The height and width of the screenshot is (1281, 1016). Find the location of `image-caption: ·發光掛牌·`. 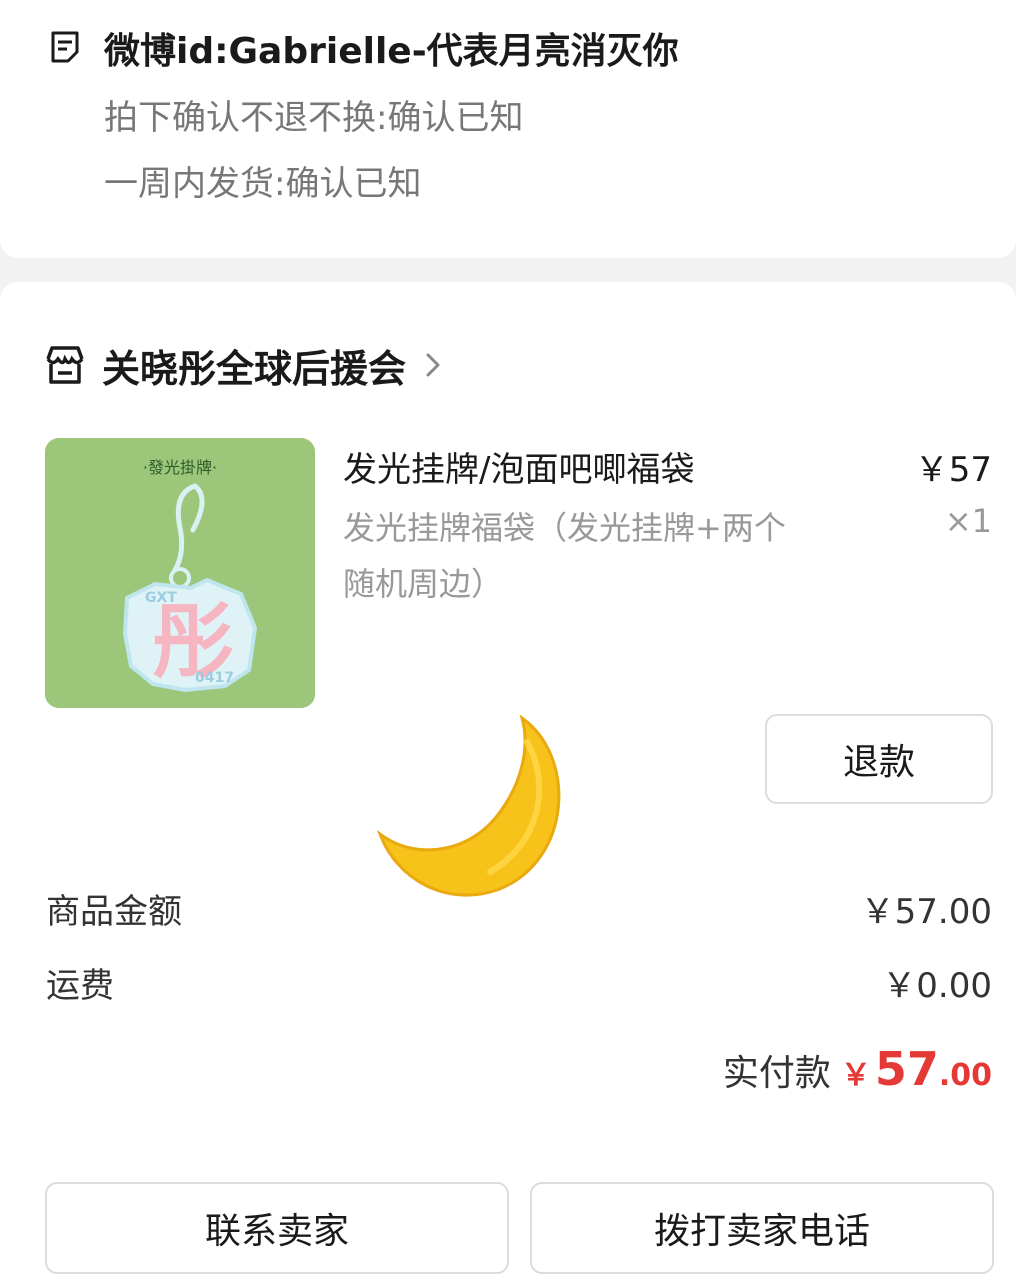

image-caption: ·發光掛牌· is located at coordinates (180, 467).